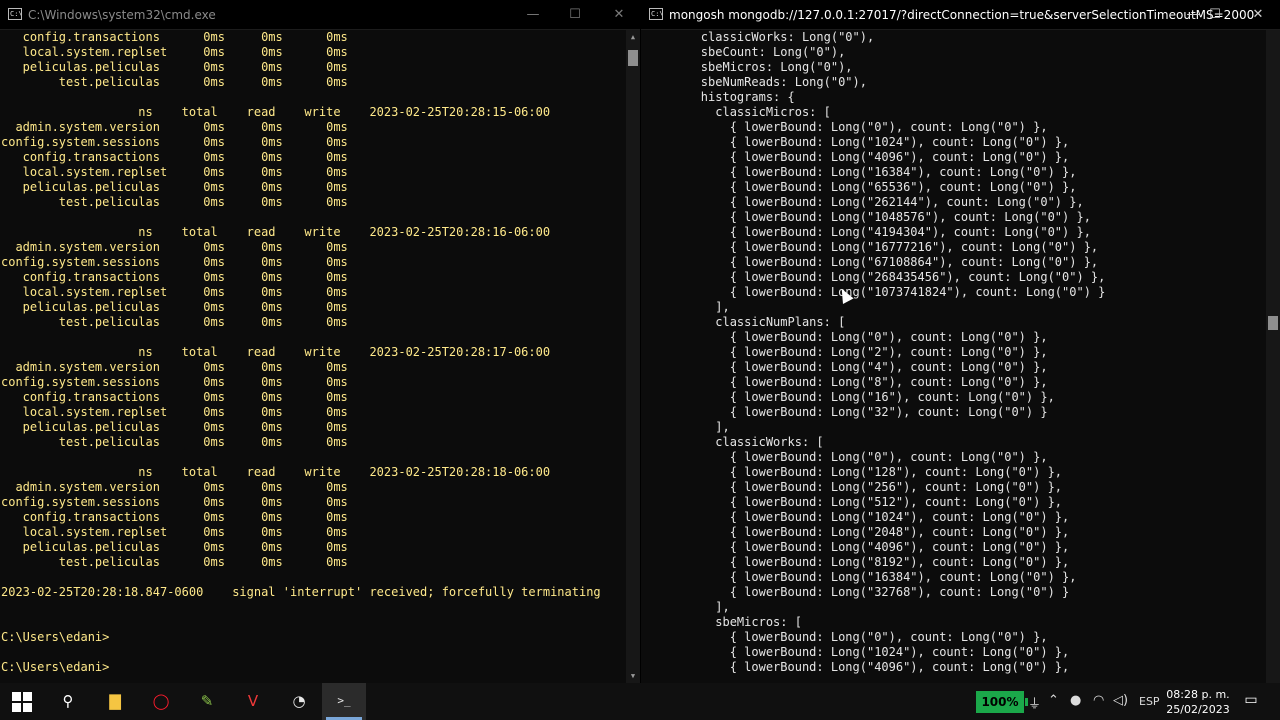 This screenshot has height=720, width=1280. What do you see at coordinates (1098, 700) in the screenshot?
I see `wifi-icon: ◠` at bounding box center [1098, 700].